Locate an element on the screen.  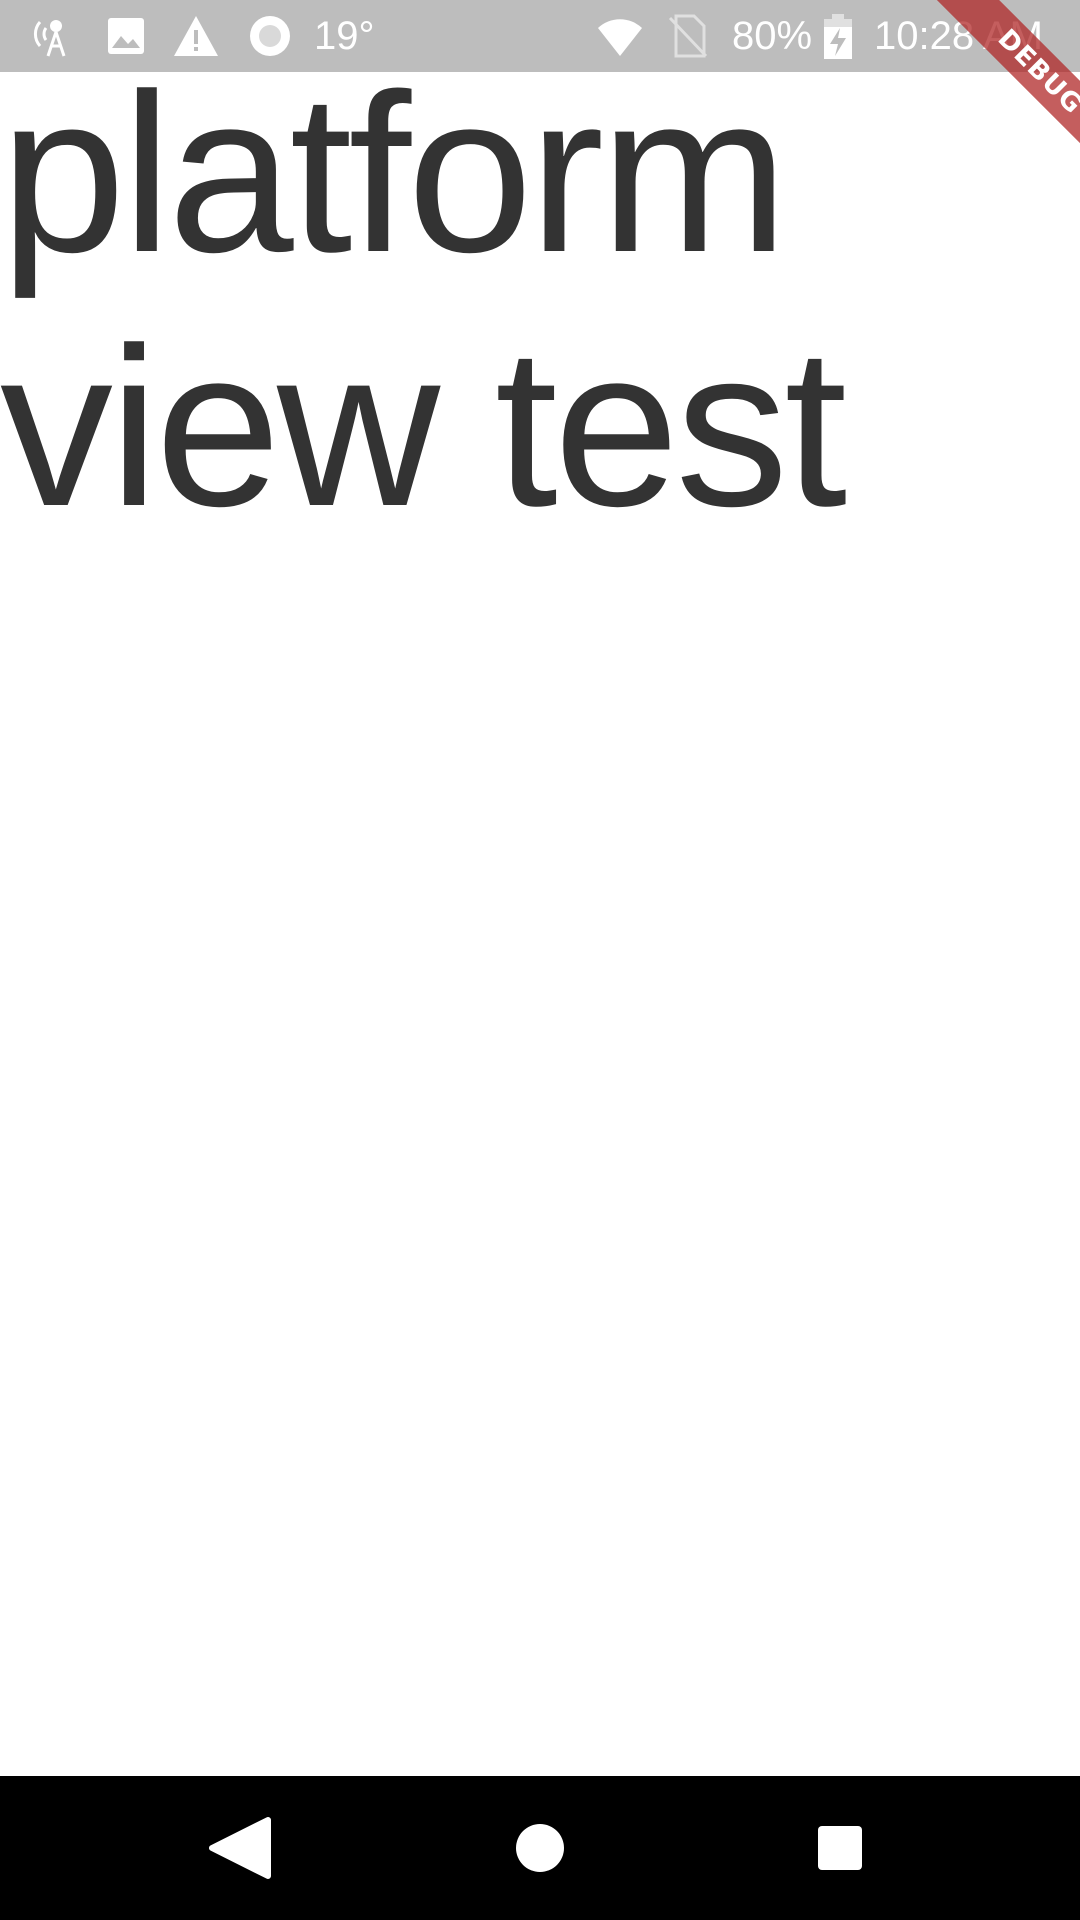
recents-button is located at coordinates (840, 1848).